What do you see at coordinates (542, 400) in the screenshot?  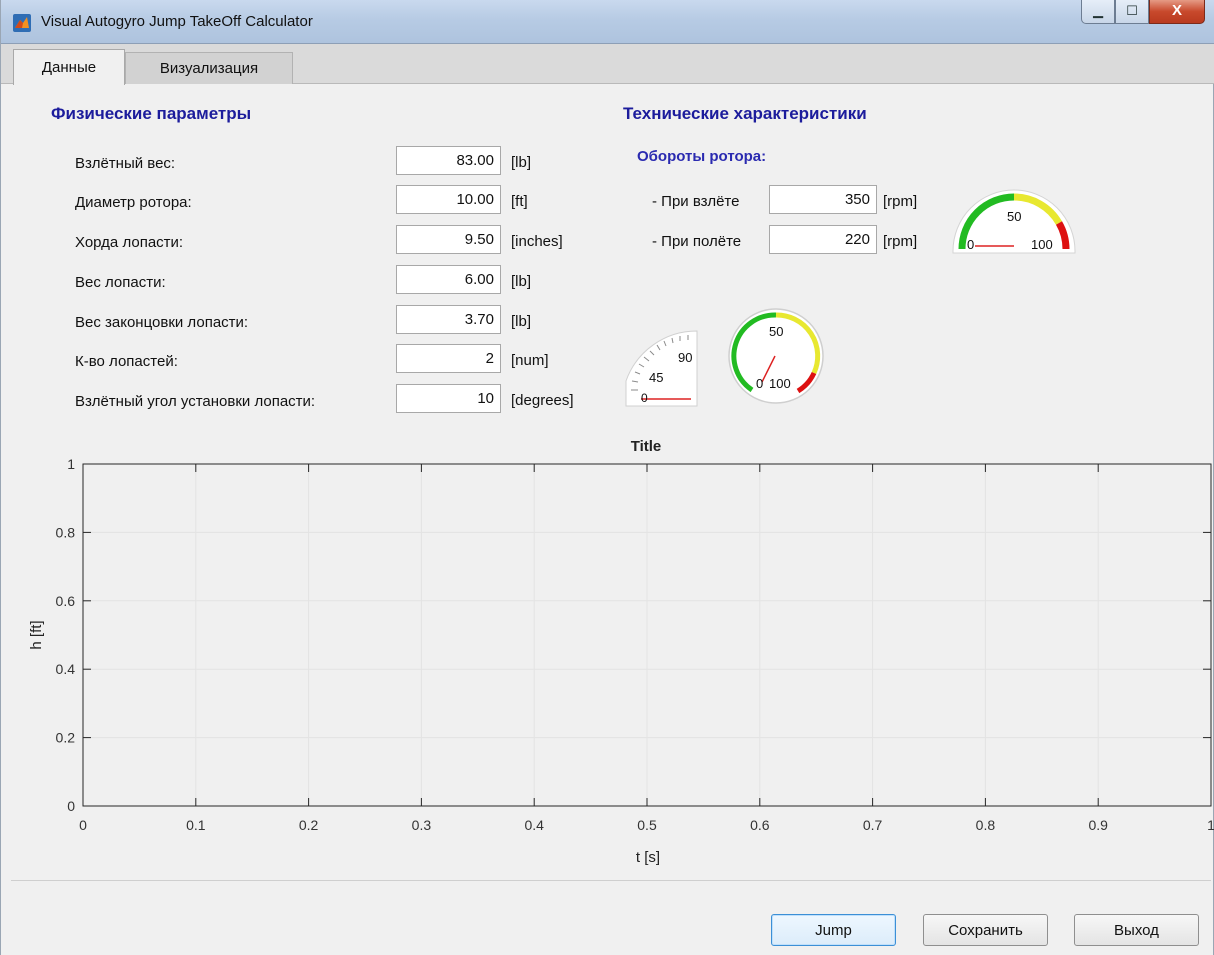 I see `blade-pitch-unit: [degrees]` at bounding box center [542, 400].